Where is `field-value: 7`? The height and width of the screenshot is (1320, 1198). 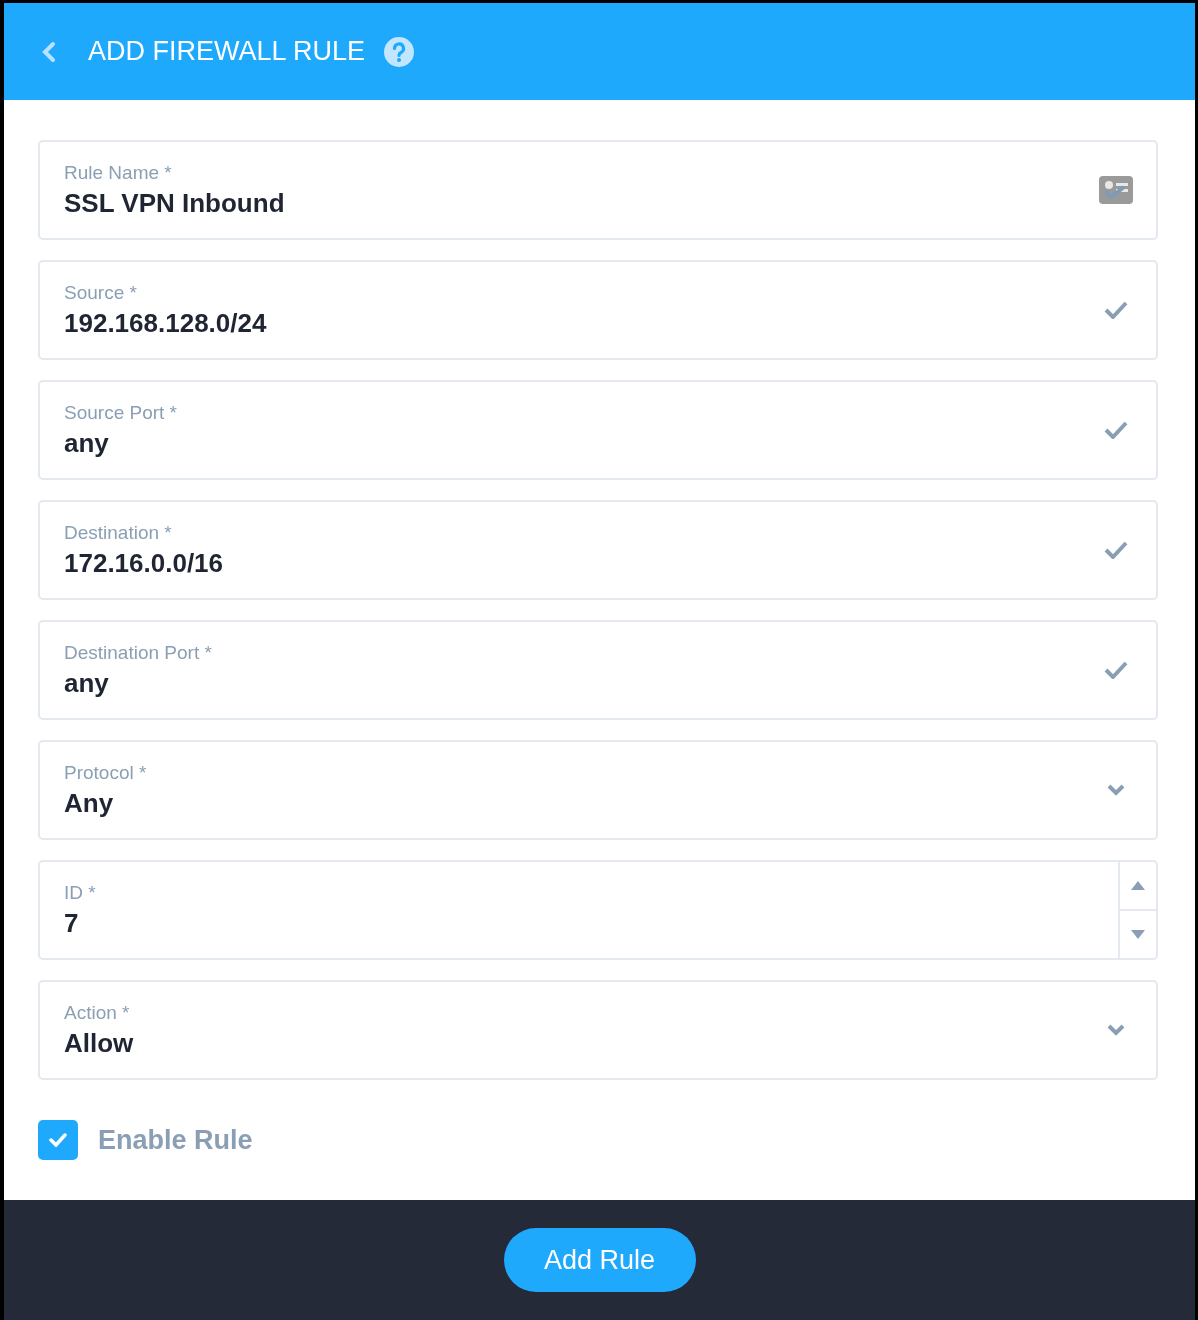
field-value: 7 is located at coordinates (72, 923).